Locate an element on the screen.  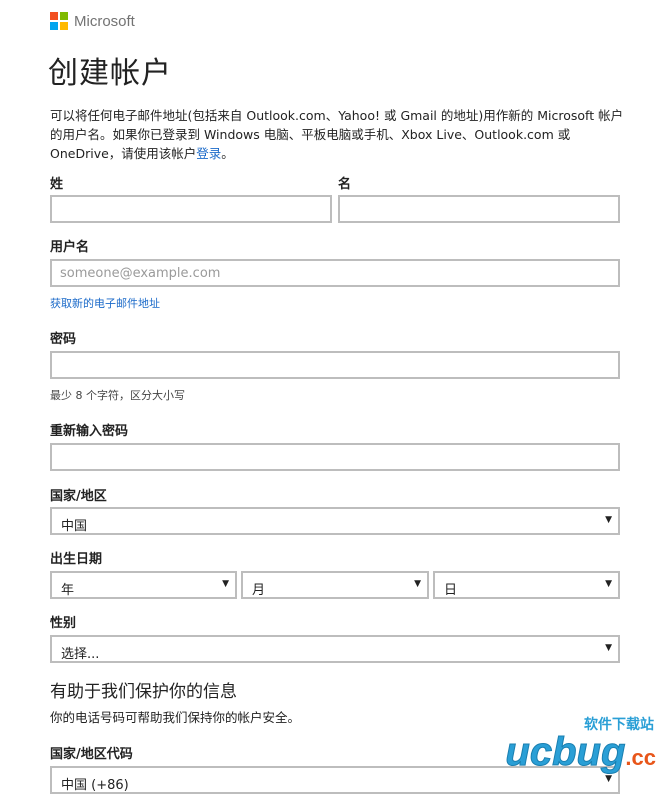
watermark-logo-suffix: .cc is located at coordinates (640, 757).